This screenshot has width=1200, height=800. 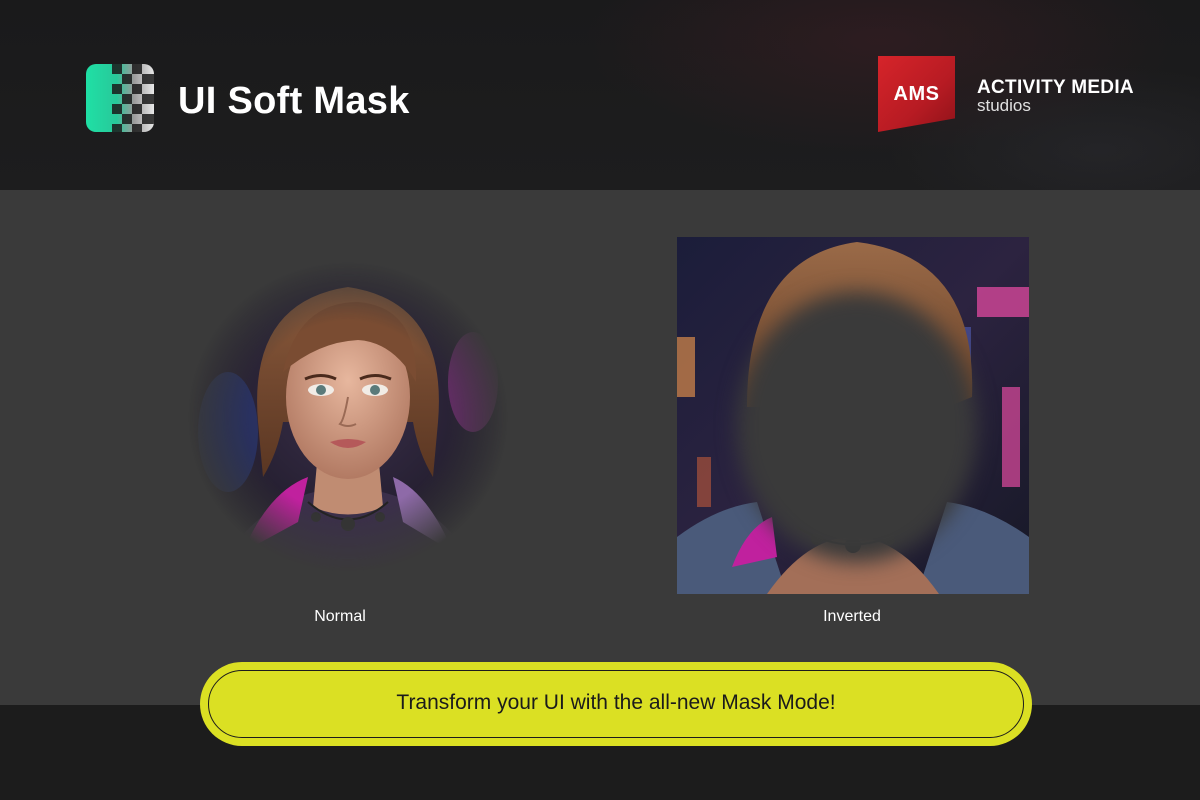 What do you see at coordinates (852, 616) in the screenshot?
I see `caption-inverted: Inverted` at bounding box center [852, 616].